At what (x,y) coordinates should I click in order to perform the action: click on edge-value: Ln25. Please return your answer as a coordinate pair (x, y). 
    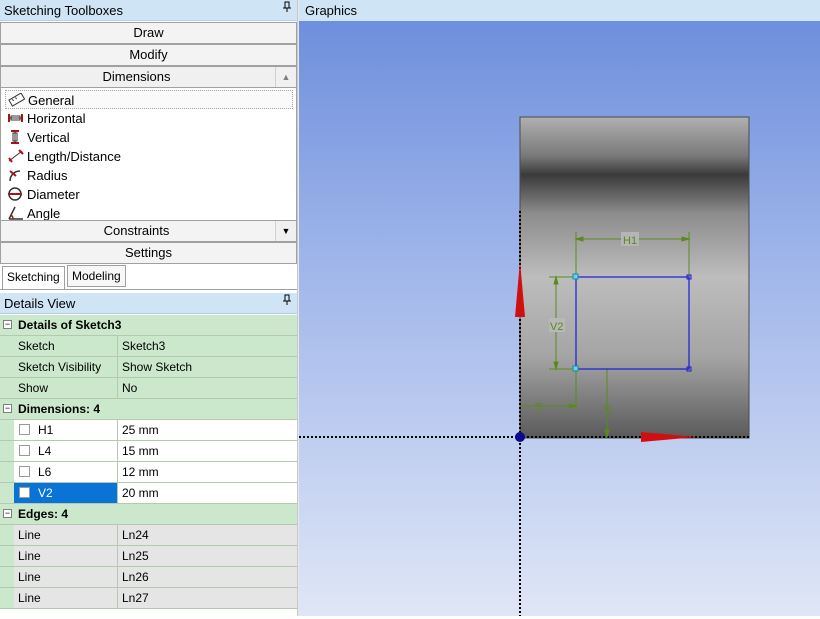
    Looking at the image, I should click on (207, 556).